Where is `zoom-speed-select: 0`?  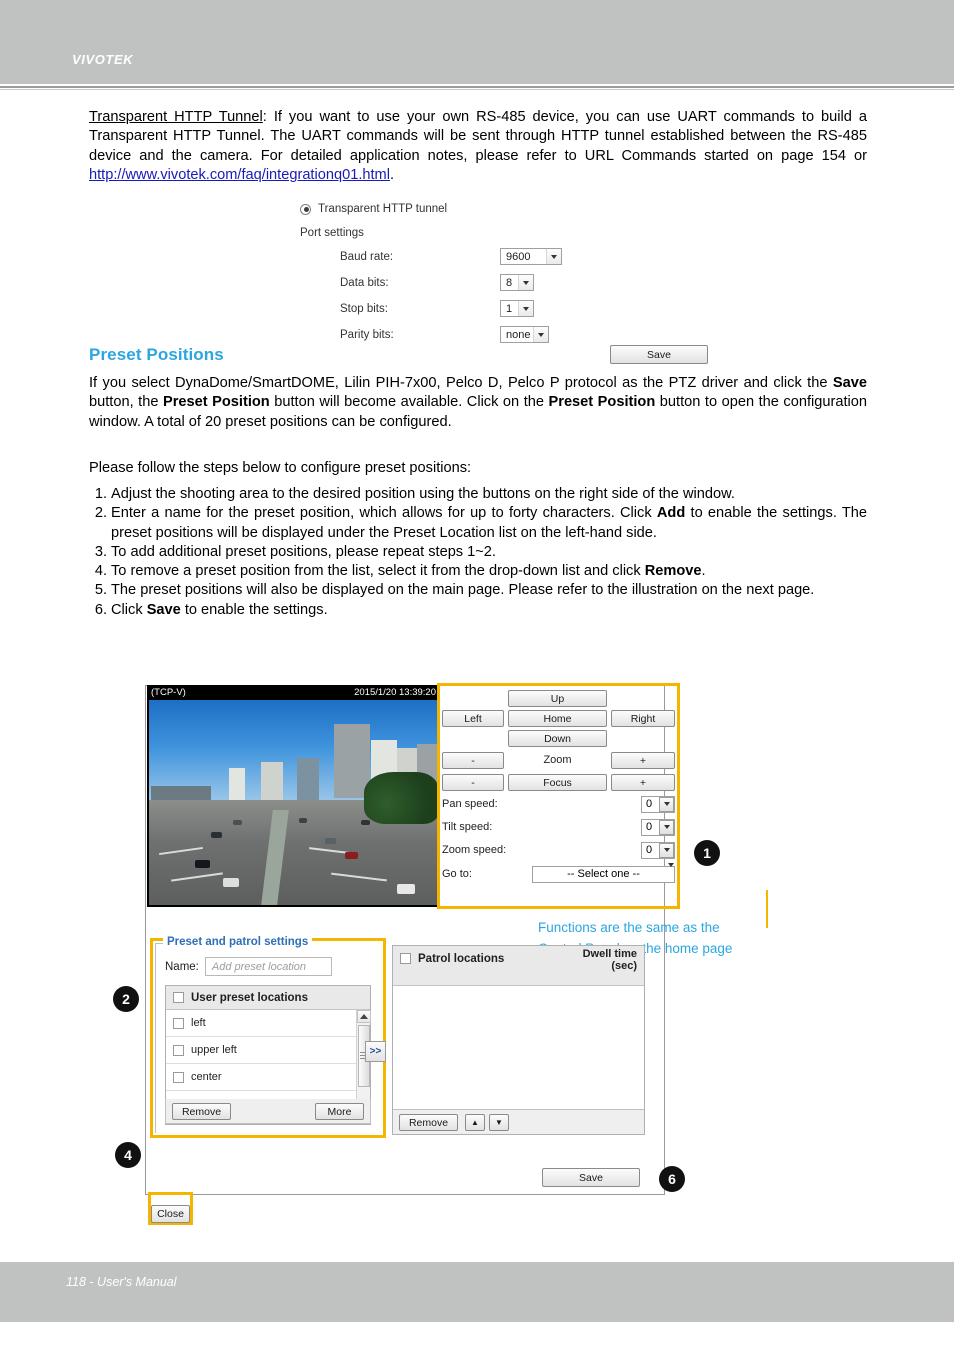 zoom-speed-select: 0 is located at coordinates (658, 850).